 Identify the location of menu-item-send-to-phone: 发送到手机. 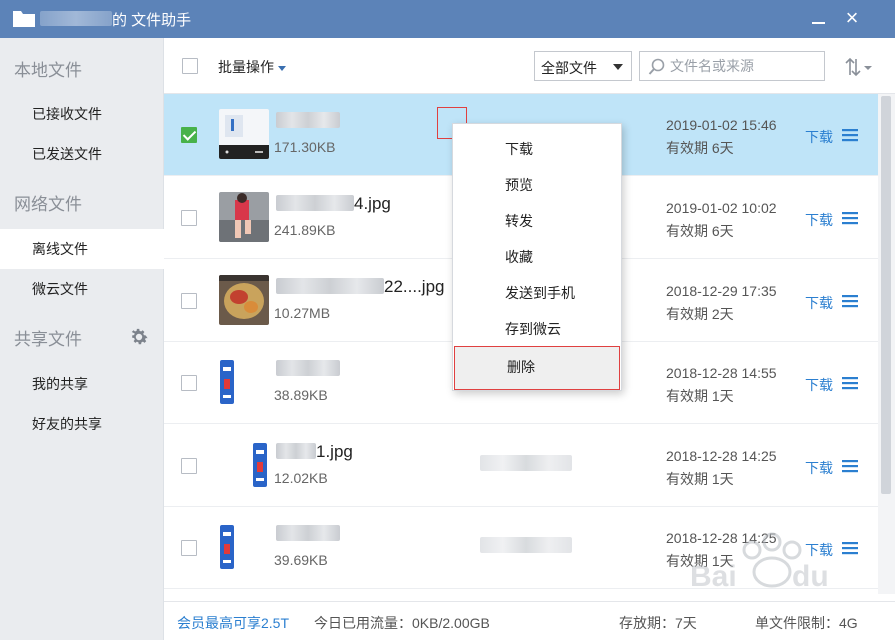
(537, 293).